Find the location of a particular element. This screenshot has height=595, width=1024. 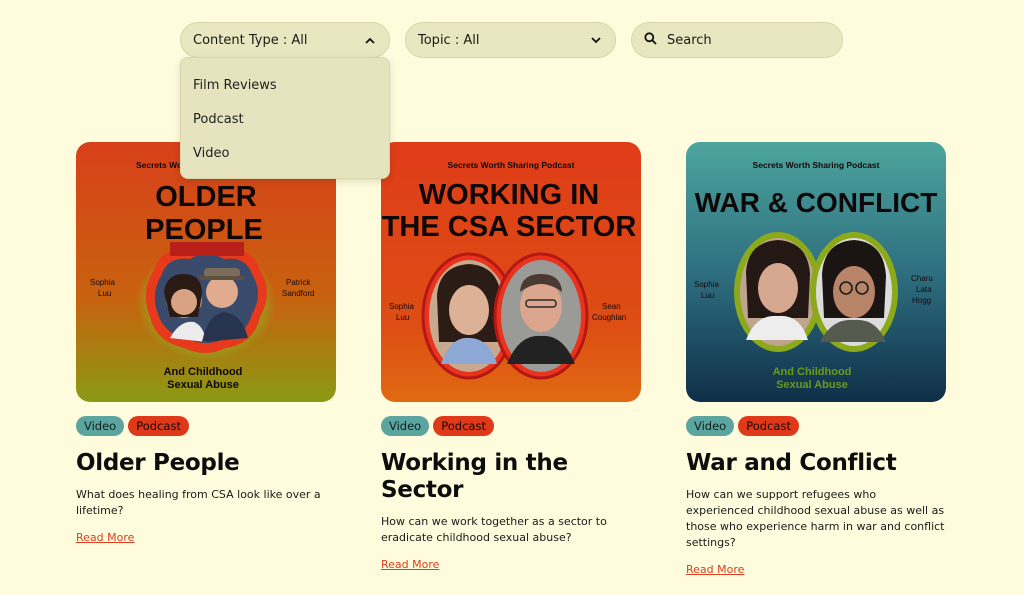

card-title: Older People is located at coordinates (206, 463).